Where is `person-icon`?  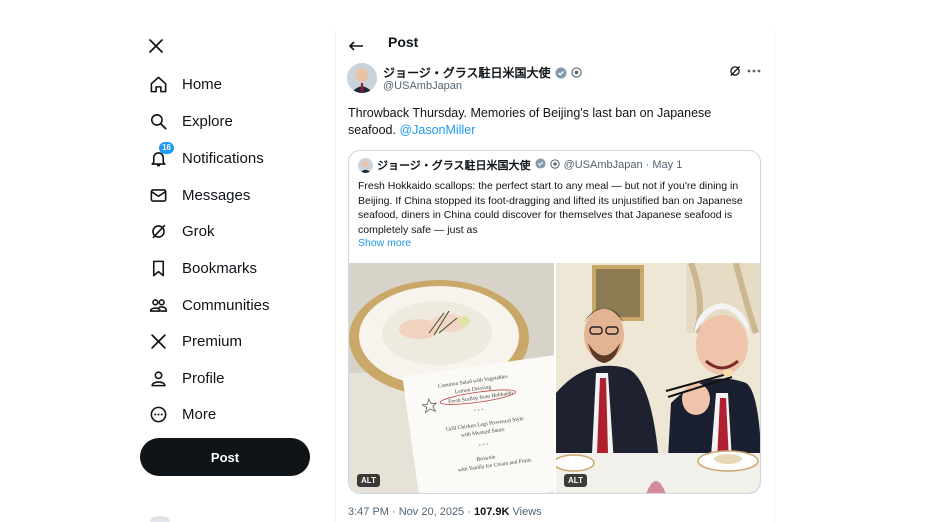
person-icon is located at coordinates (158, 378).